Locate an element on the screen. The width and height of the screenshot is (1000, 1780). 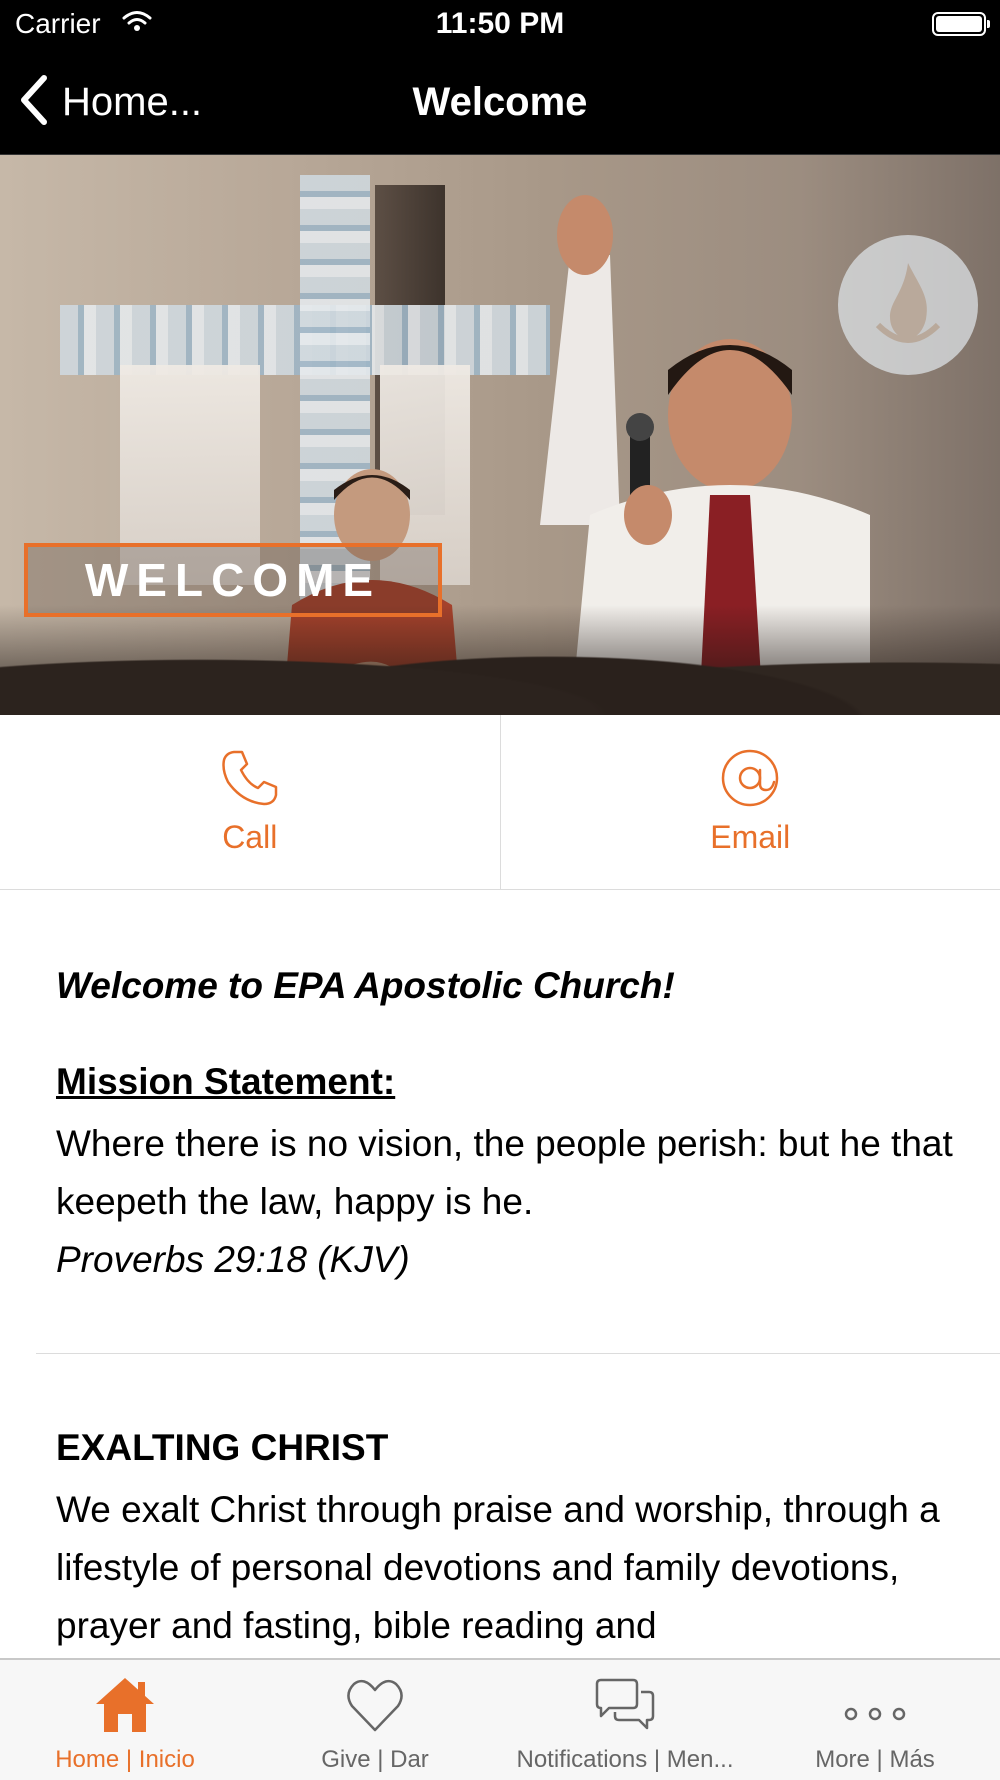
more-dots-icon is located at coordinates (875, 1697).